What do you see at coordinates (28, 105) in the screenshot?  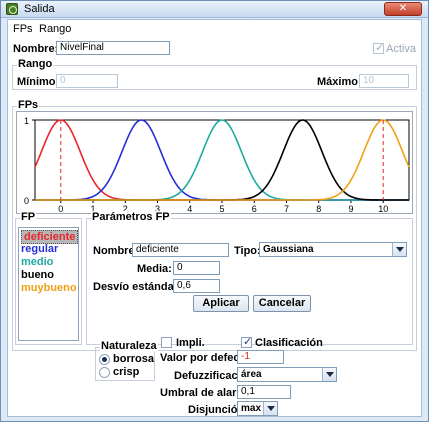 I see `fps-title: FPs` at bounding box center [28, 105].